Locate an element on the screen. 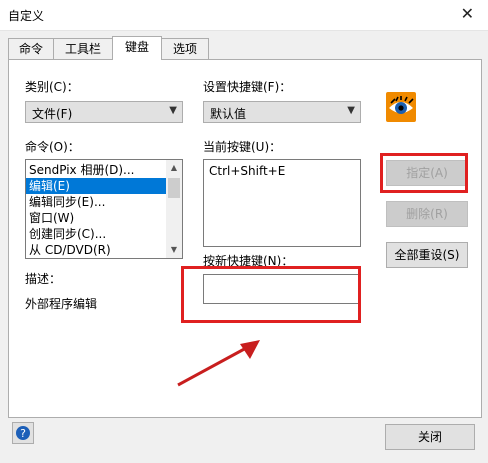 This screenshot has height=463, width=488. tab-options: 选项 is located at coordinates (185, 48).